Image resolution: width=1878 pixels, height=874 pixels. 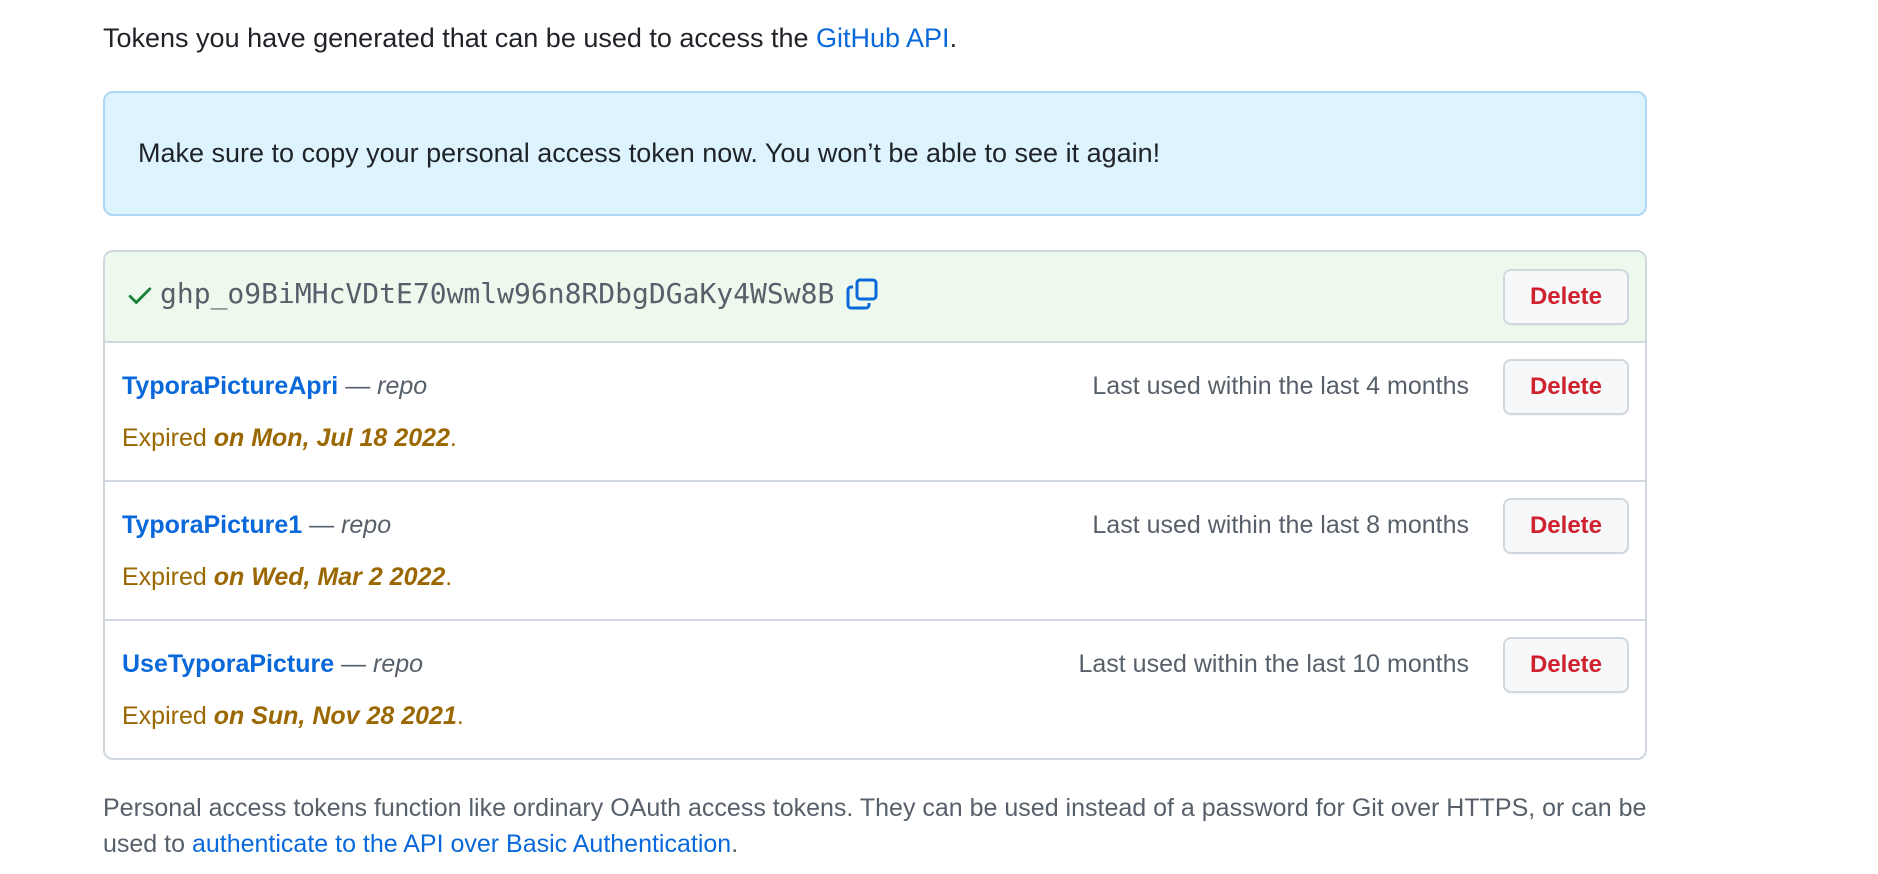 What do you see at coordinates (1566, 297) in the screenshot?
I see `delete-new-token-button: Delete` at bounding box center [1566, 297].